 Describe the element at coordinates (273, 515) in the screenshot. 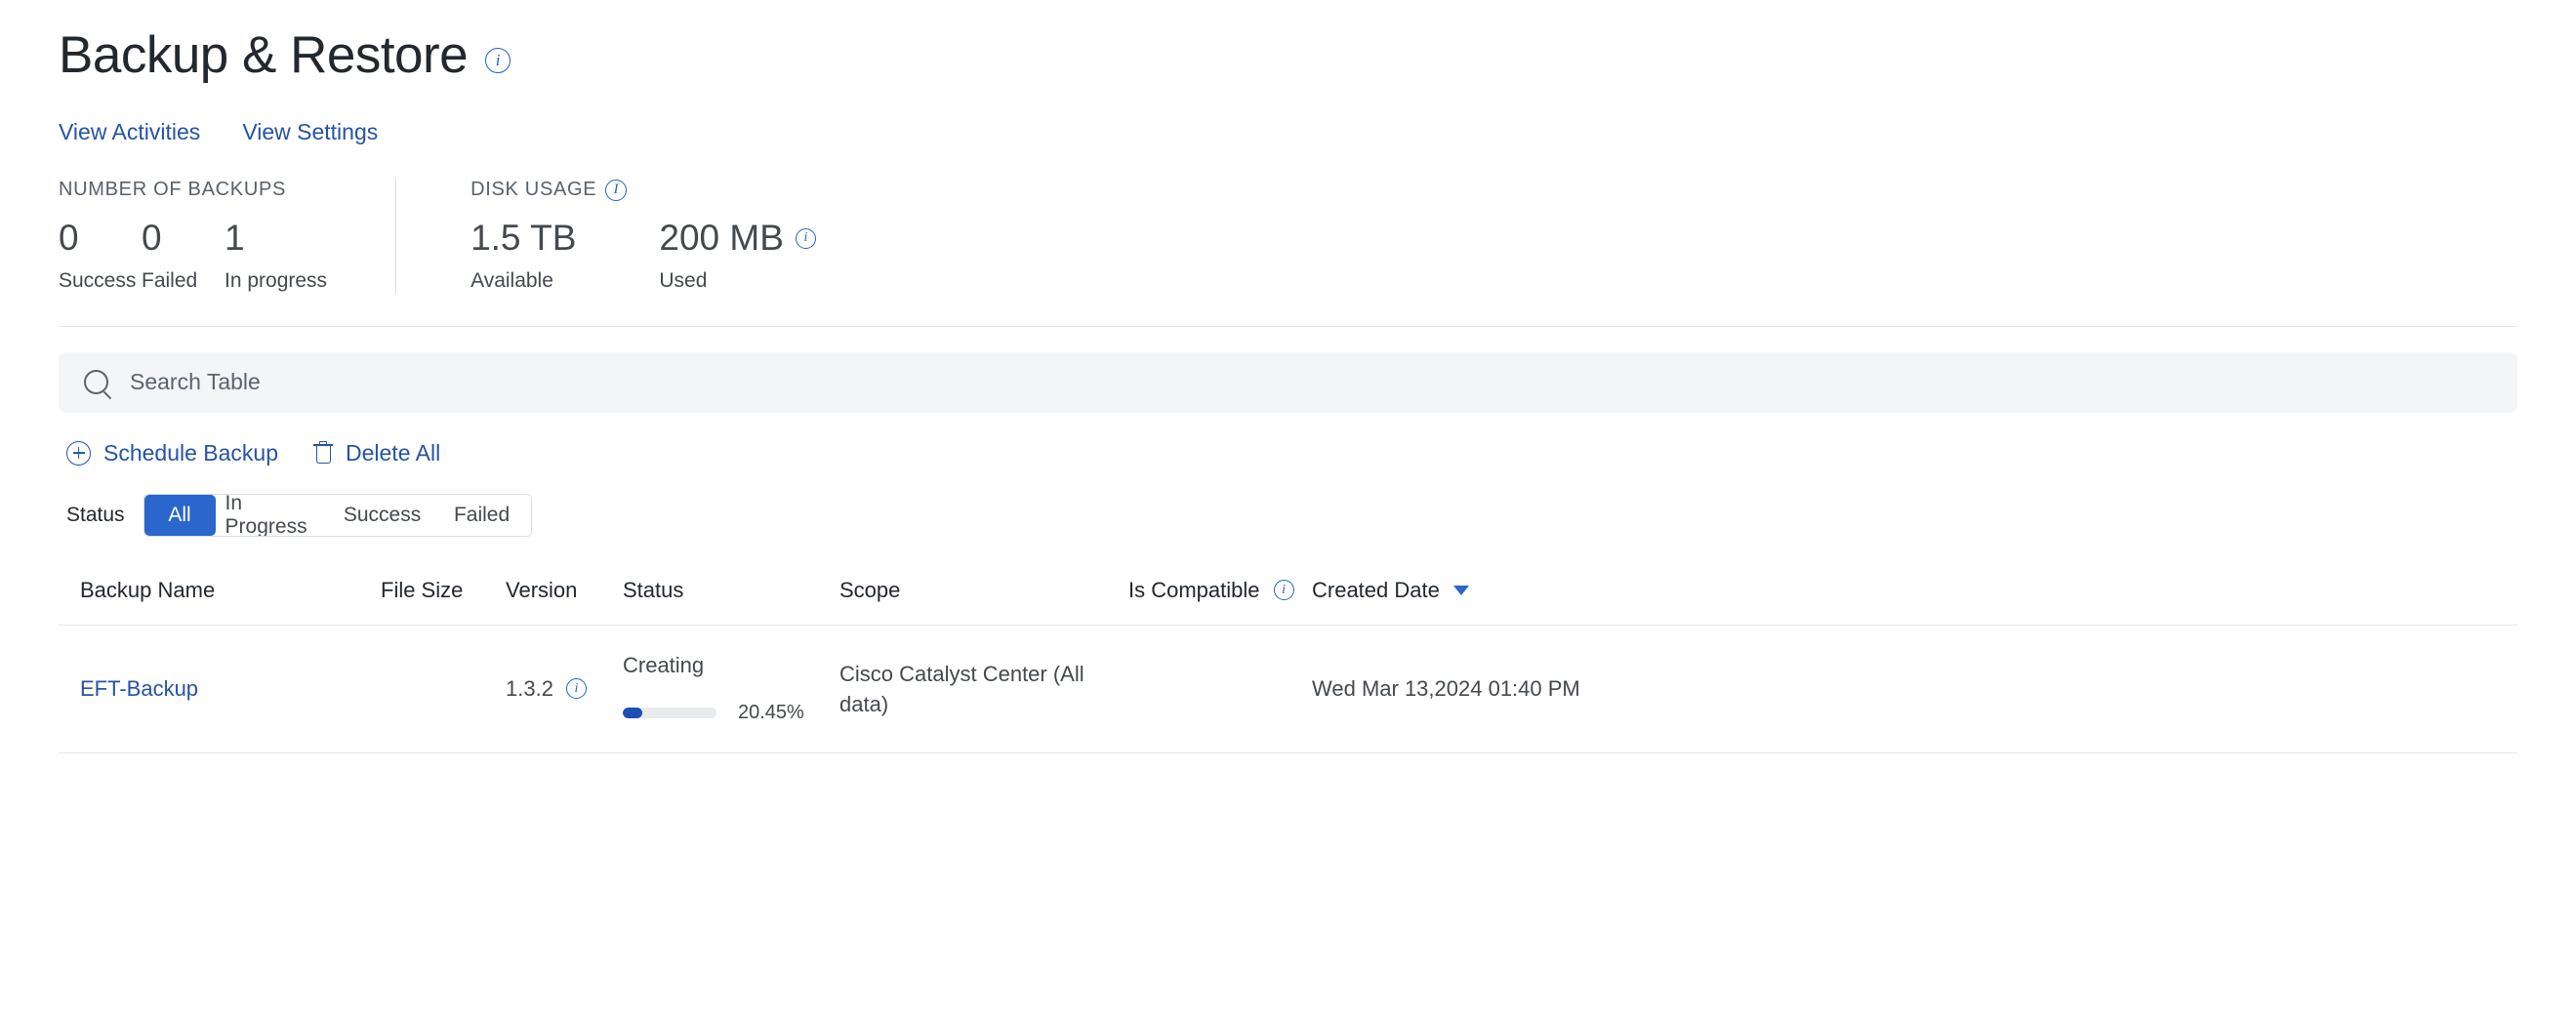

I see `status-filter-in-progress: In Progress` at that location.